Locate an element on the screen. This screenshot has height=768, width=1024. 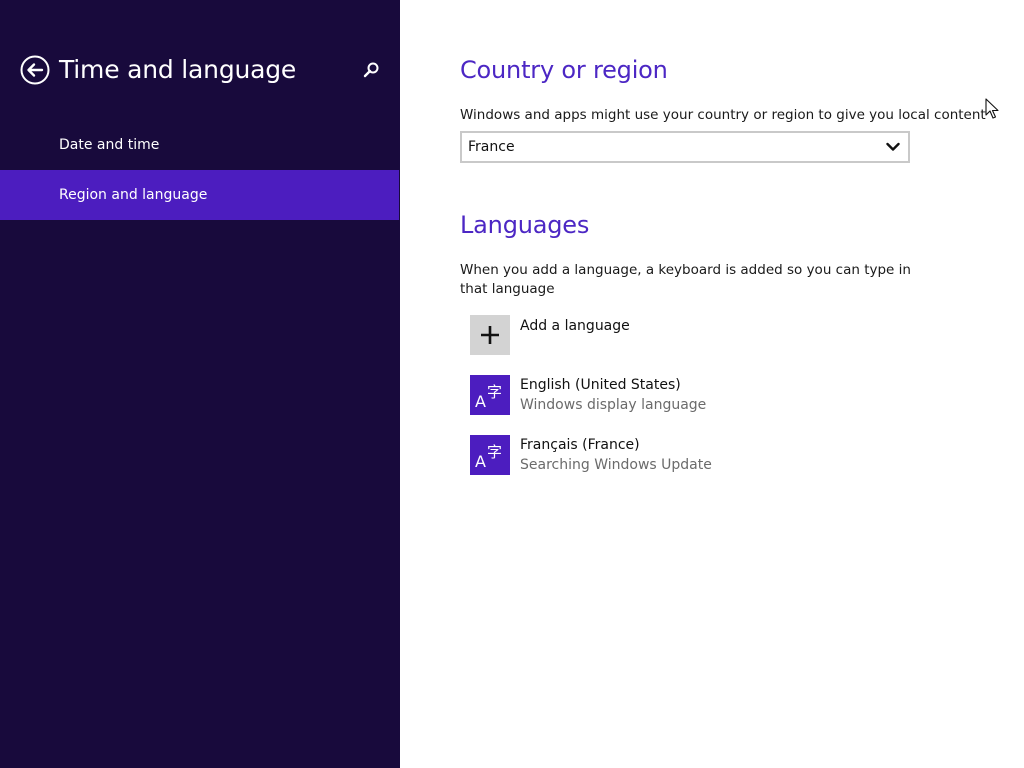
sidebar-item-label: Date and time is located at coordinates (109, 145).